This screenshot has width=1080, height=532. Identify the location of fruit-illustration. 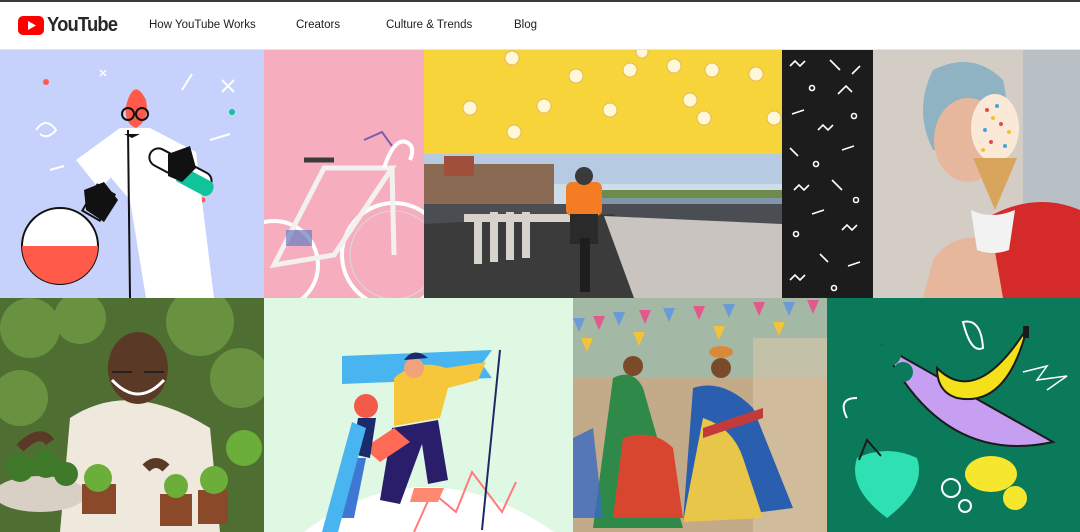
(953, 415).